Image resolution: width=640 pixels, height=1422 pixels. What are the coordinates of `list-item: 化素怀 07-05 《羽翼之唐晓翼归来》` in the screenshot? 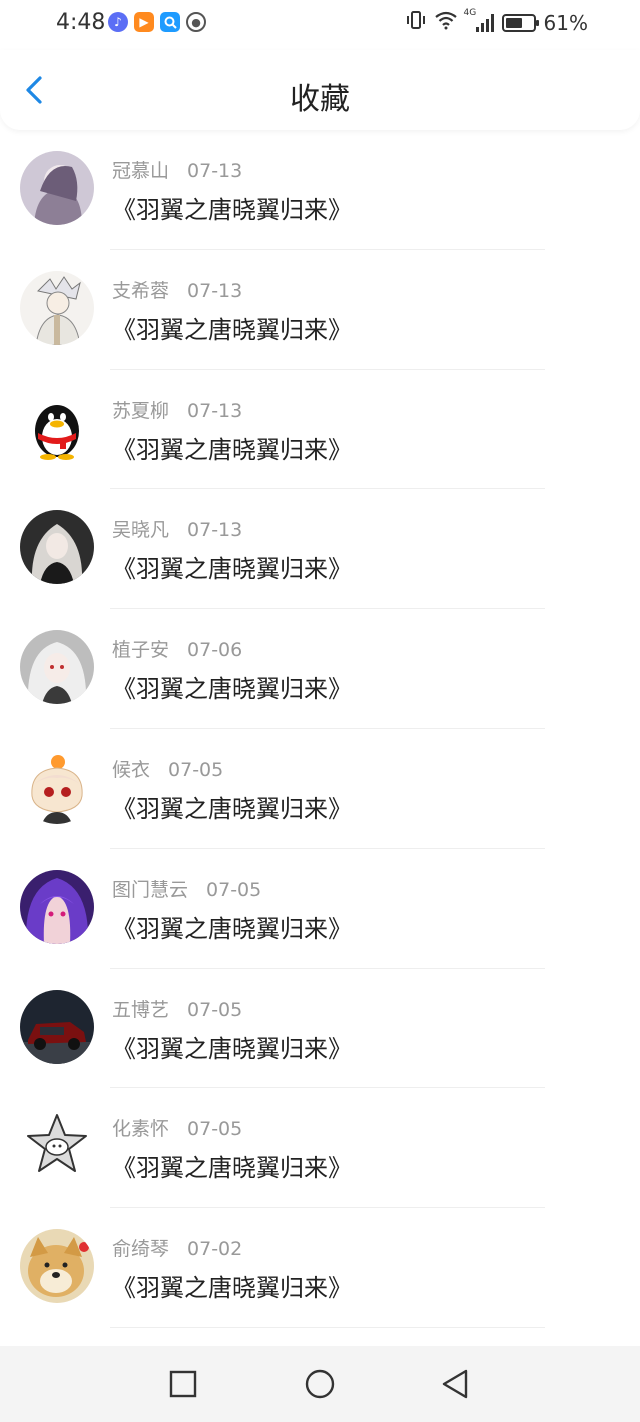 It's located at (320, 1148).